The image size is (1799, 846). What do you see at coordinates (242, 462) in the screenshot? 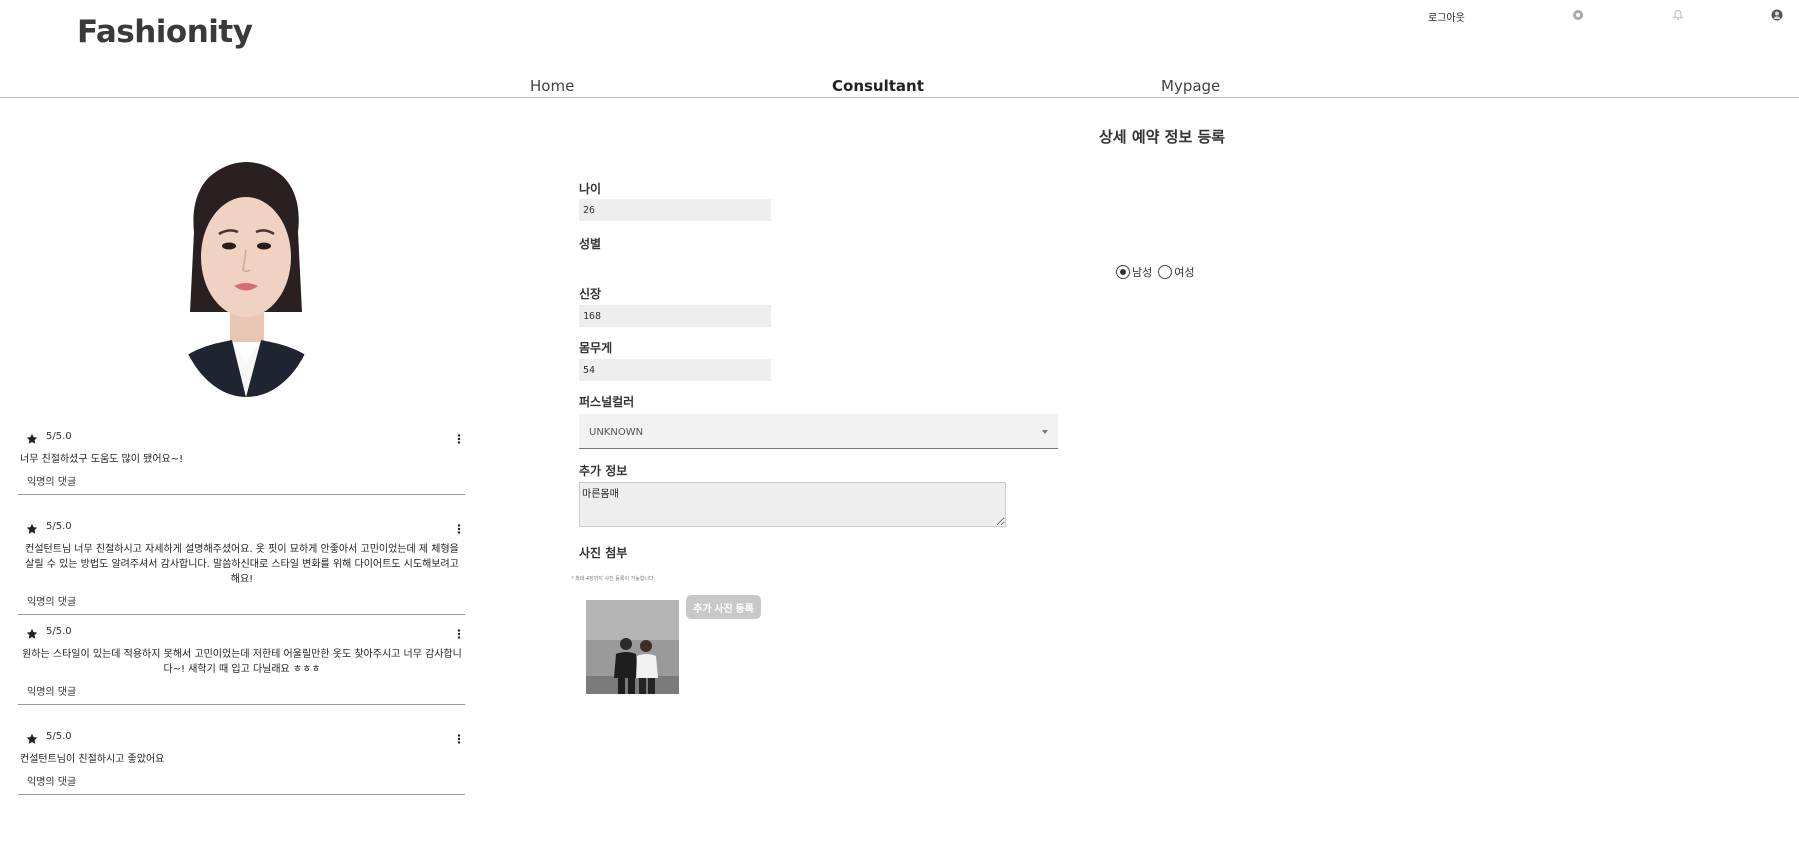
I see `review-item: 5/5.0 너무 친절하셨구 도움도 많이 됐어요~! 익명의 댓글` at bounding box center [242, 462].